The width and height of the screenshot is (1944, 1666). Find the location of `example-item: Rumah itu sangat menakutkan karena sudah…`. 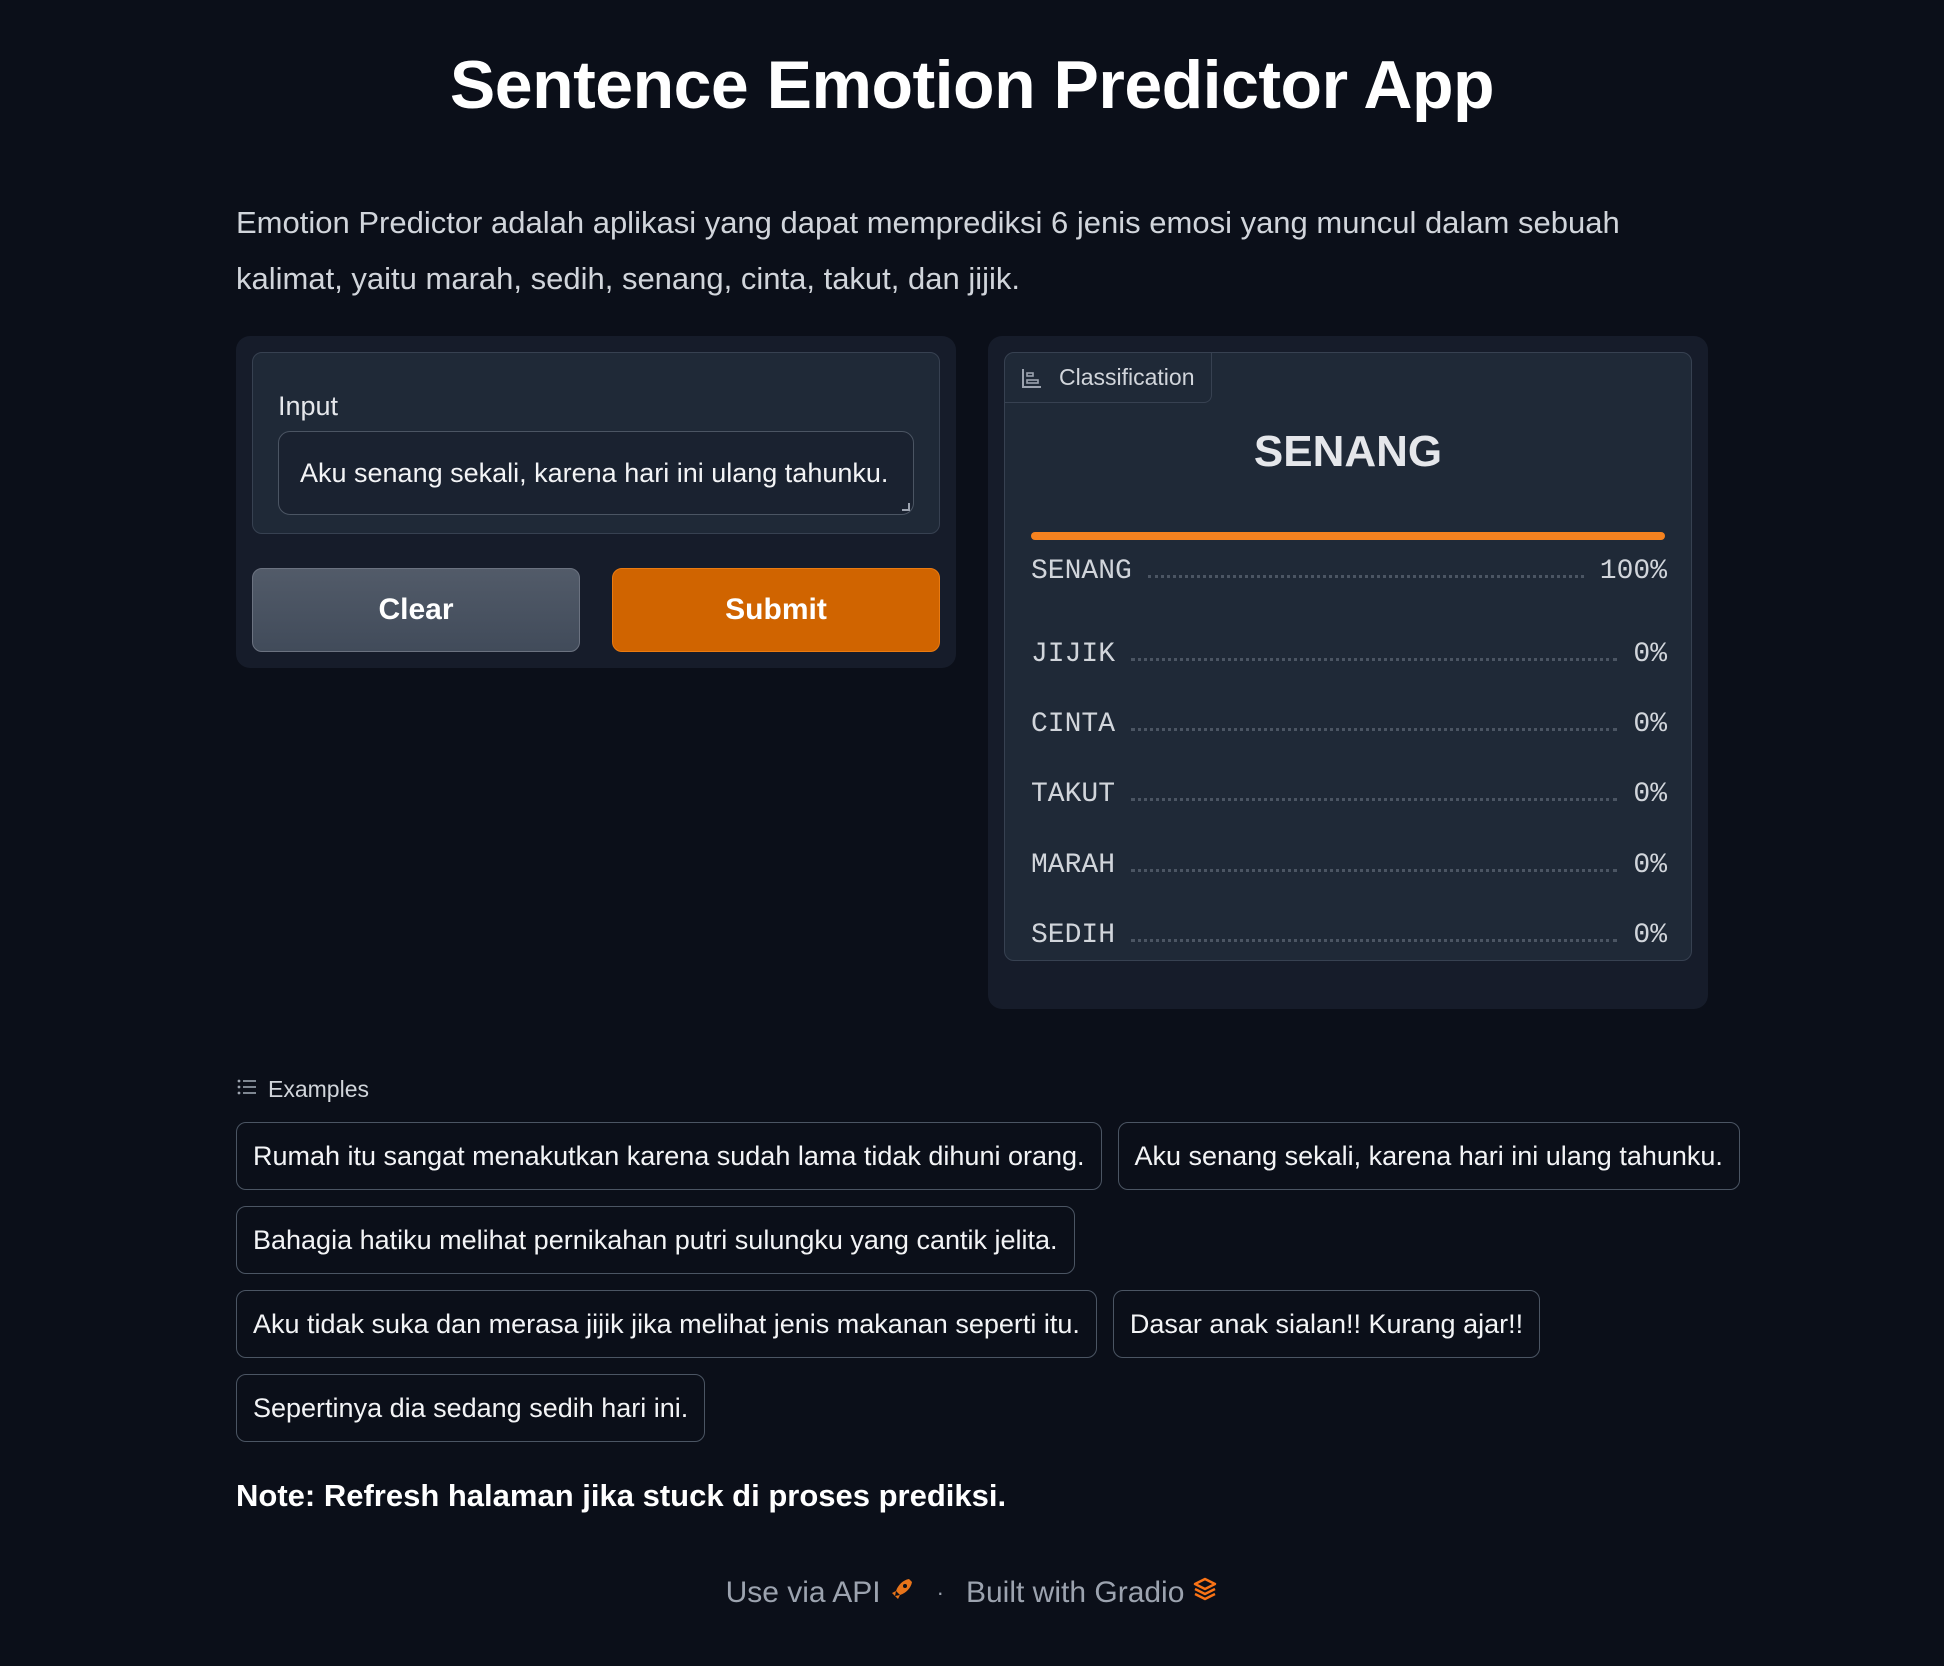

example-item: Rumah itu sangat menakutkan karena sudah… is located at coordinates (669, 1156).